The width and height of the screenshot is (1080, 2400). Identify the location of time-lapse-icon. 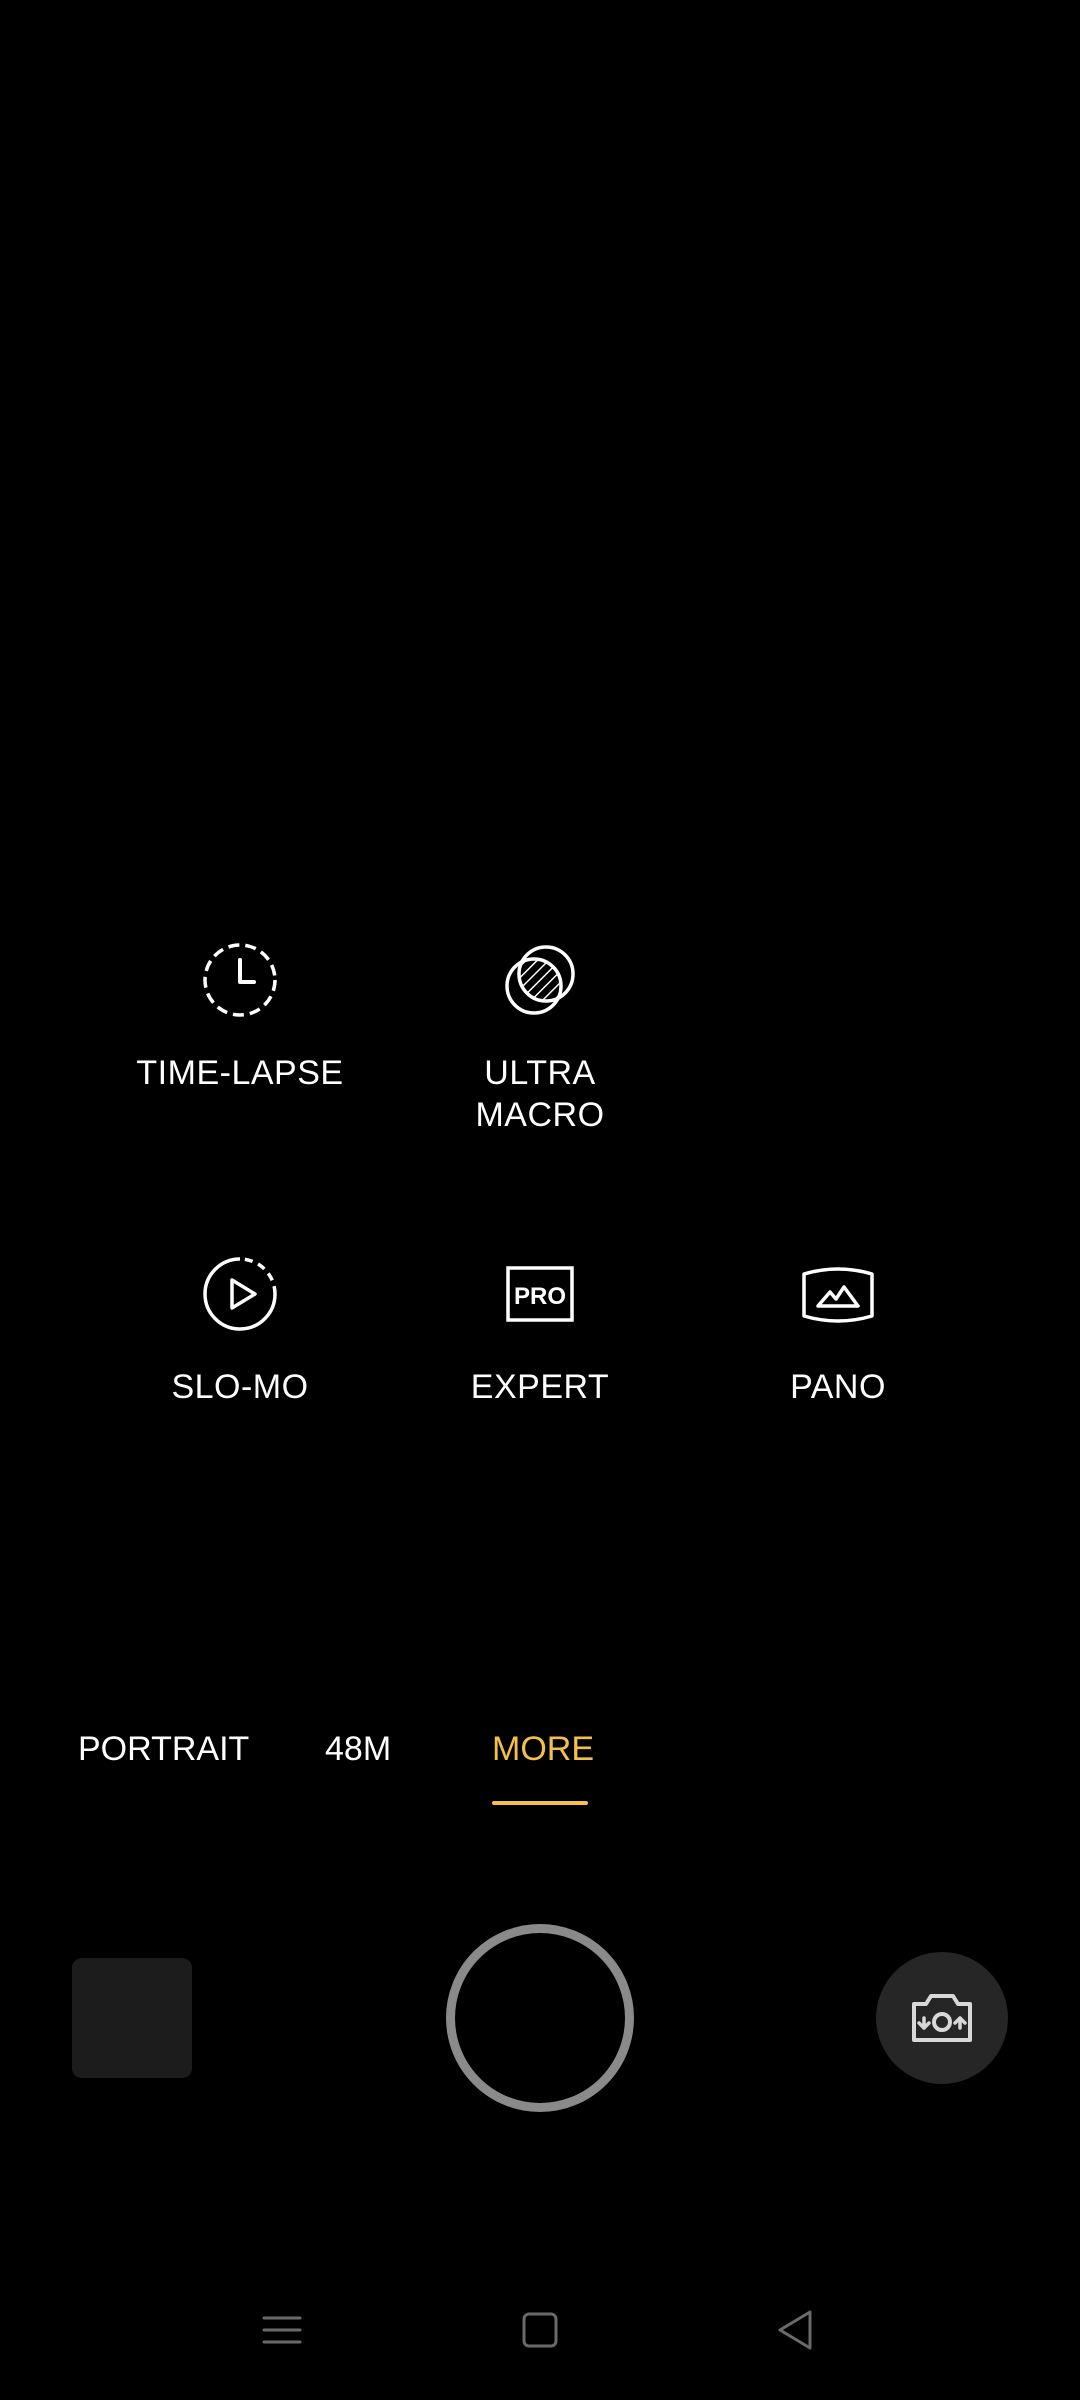
(240, 980).